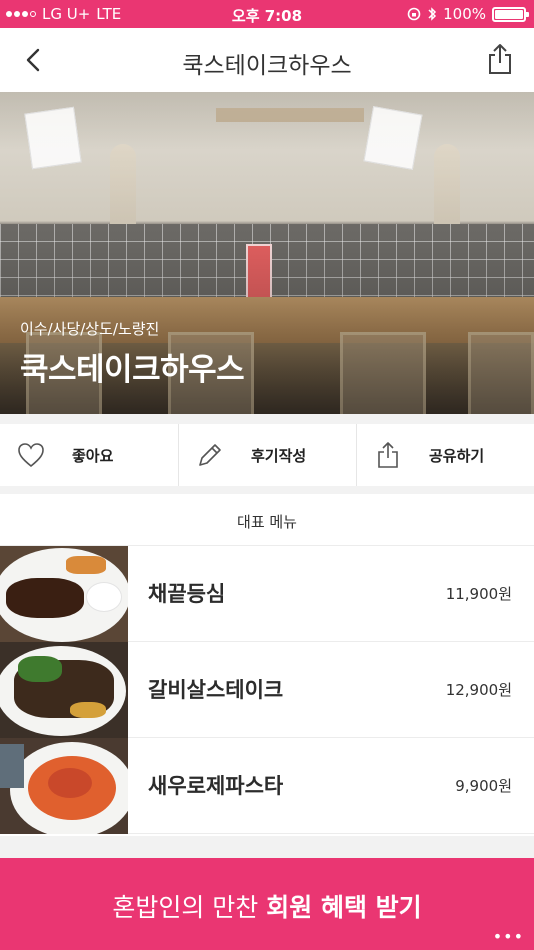 This screenshot has width=534, height=950. Describe the element at coordinates (90, 329) in the screenshot. I see `restaurant-area: 이수/사당/상도/노량진` at that location.